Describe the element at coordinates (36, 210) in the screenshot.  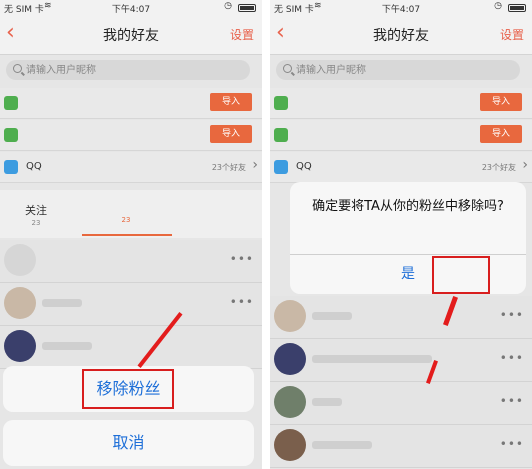
I see `tab-follow-label: 关注` at that location.